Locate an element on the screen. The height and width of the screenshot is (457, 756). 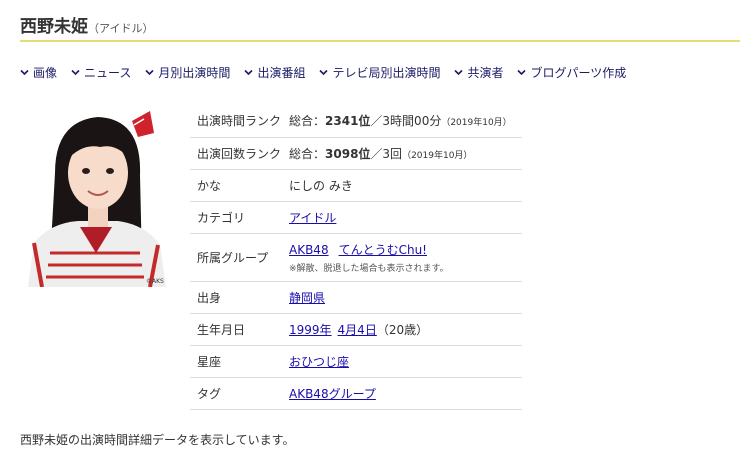
table-row: 出演時間ランク 総合：2341位／3時間00分（2019年10月） is located at coordinates (356, 121).